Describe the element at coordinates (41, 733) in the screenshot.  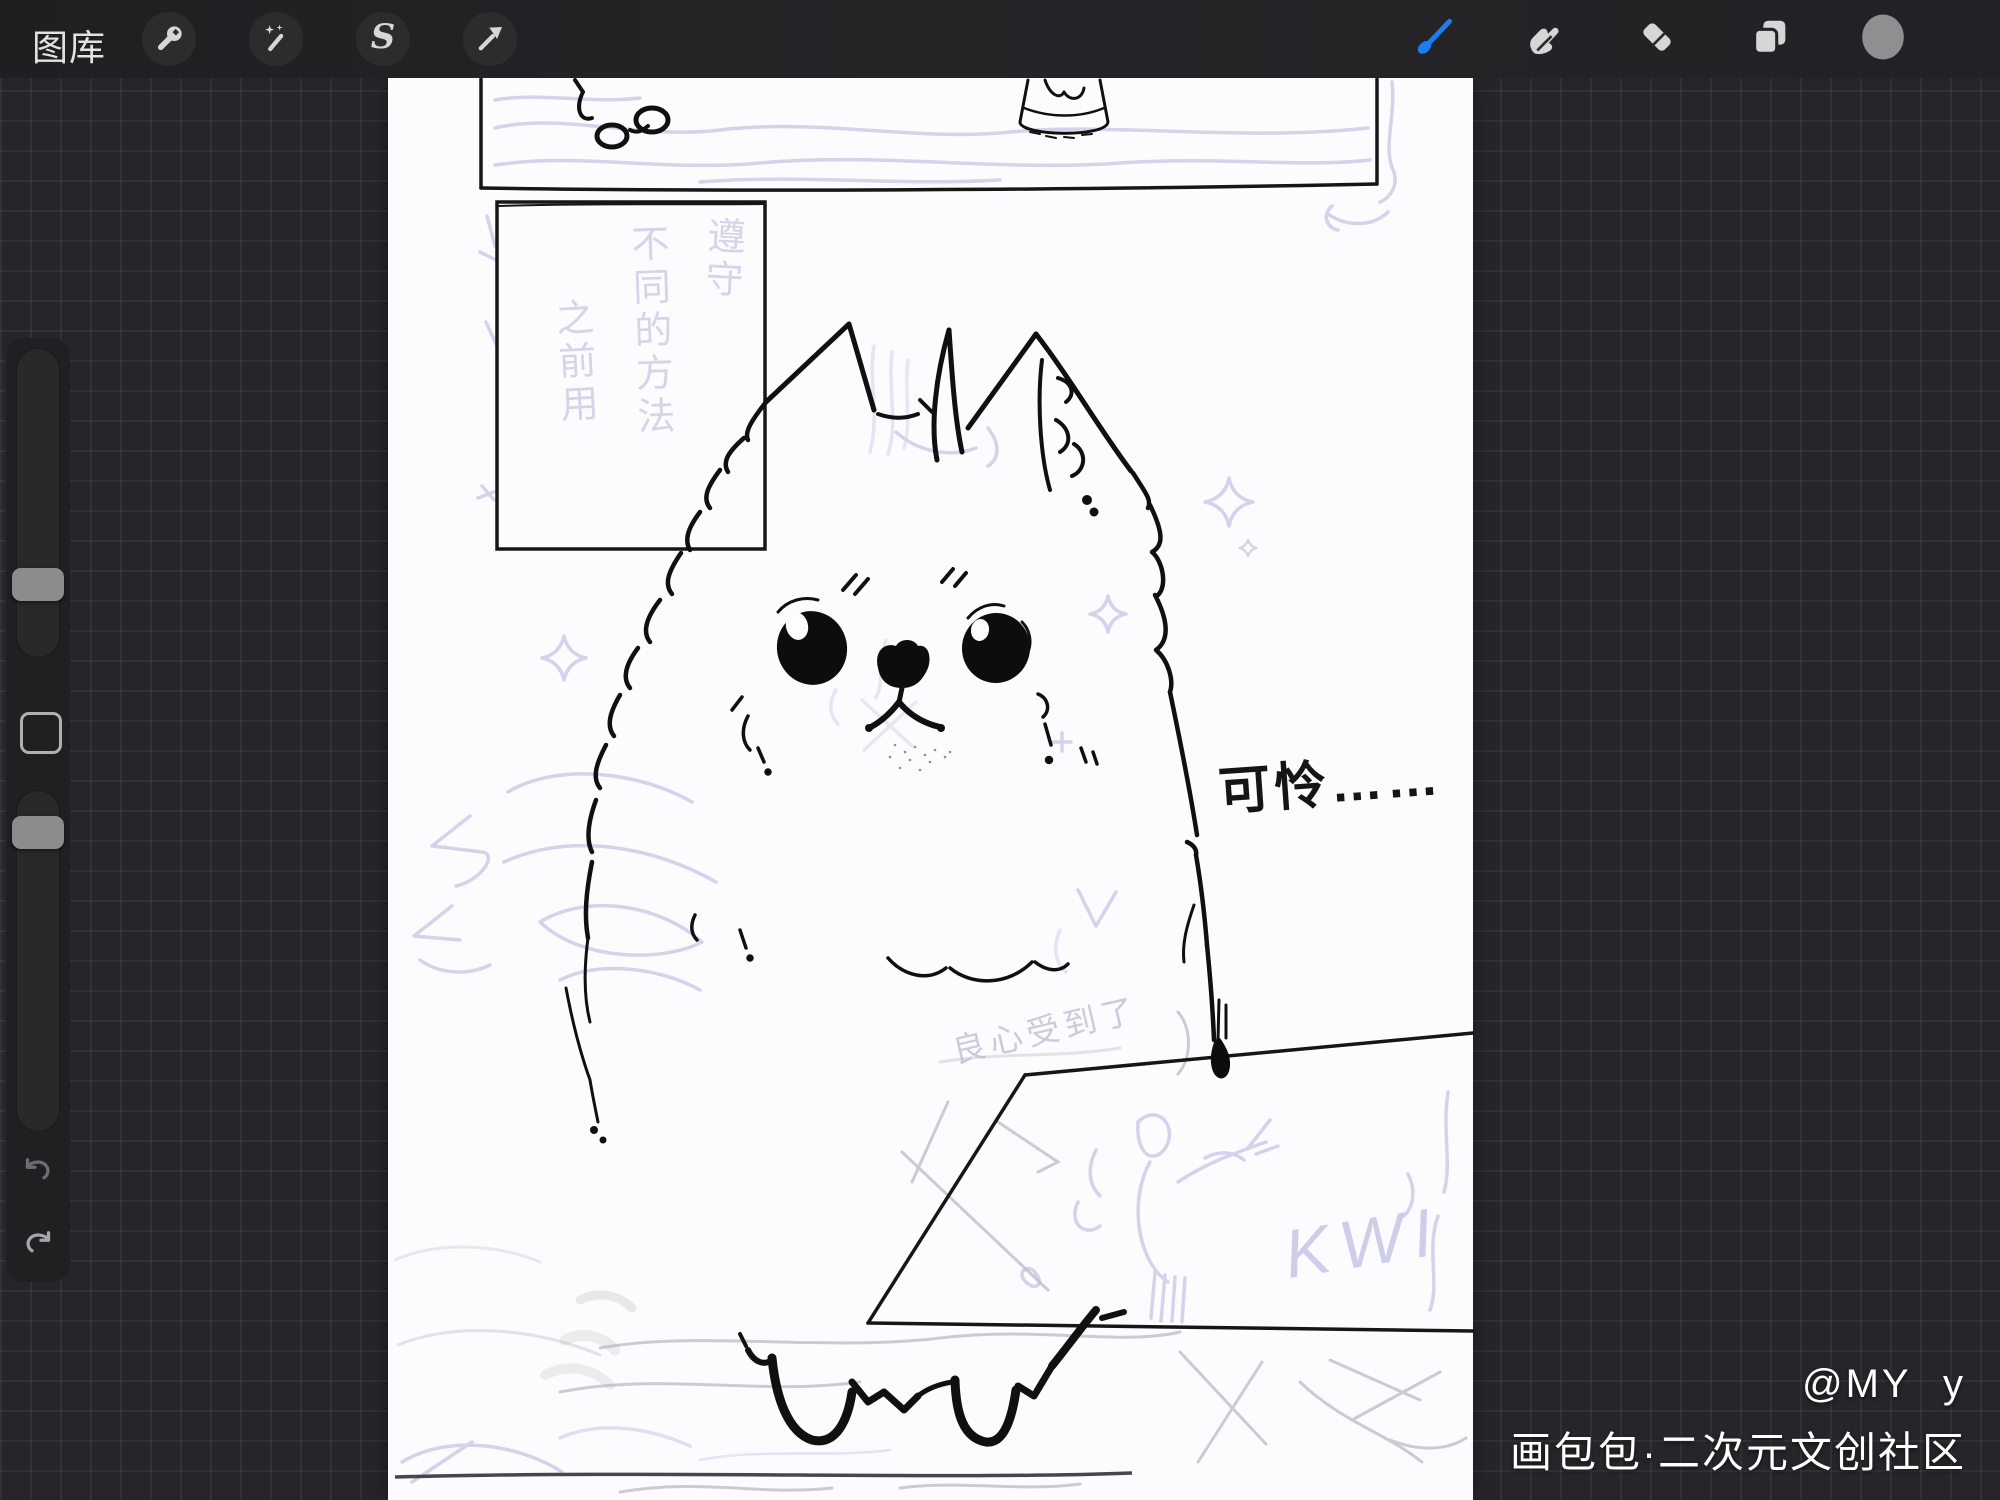
I see `modify-button` at that location.